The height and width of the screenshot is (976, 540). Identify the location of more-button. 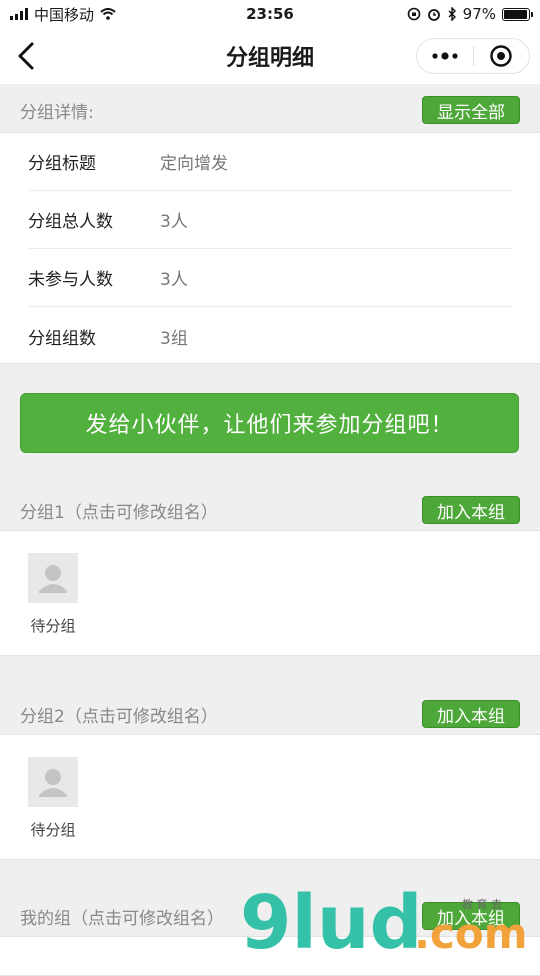
(445, 56).